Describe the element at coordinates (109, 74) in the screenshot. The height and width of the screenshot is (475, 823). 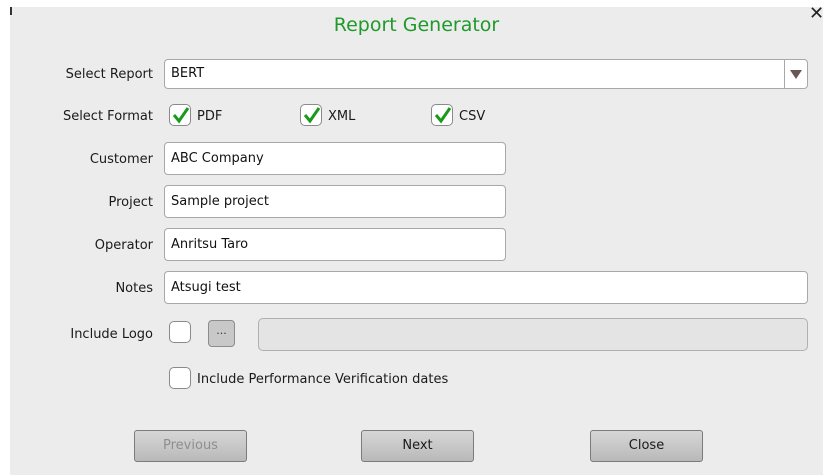
I see `select-report-label: Select Report` at that location.